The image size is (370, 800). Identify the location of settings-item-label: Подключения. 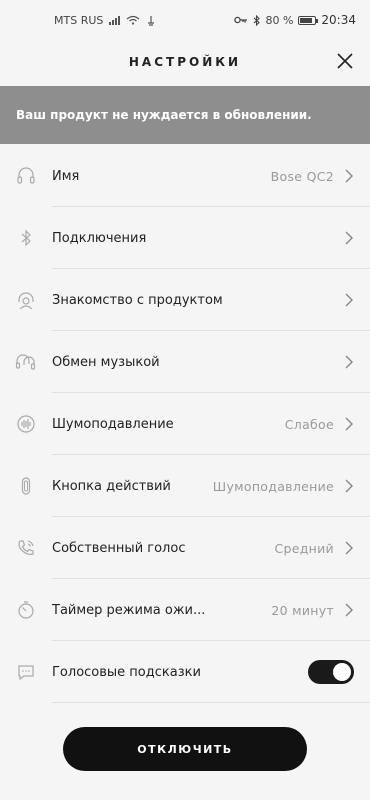
(99, 238).